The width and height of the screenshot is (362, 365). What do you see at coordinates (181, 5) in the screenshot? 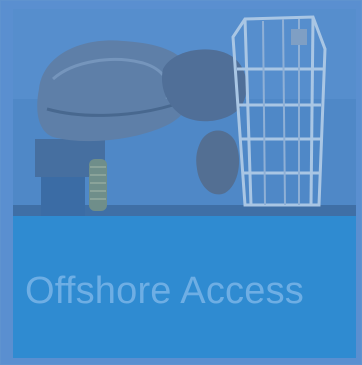
I see `tile-top-border` at bounding box center [181, 5].